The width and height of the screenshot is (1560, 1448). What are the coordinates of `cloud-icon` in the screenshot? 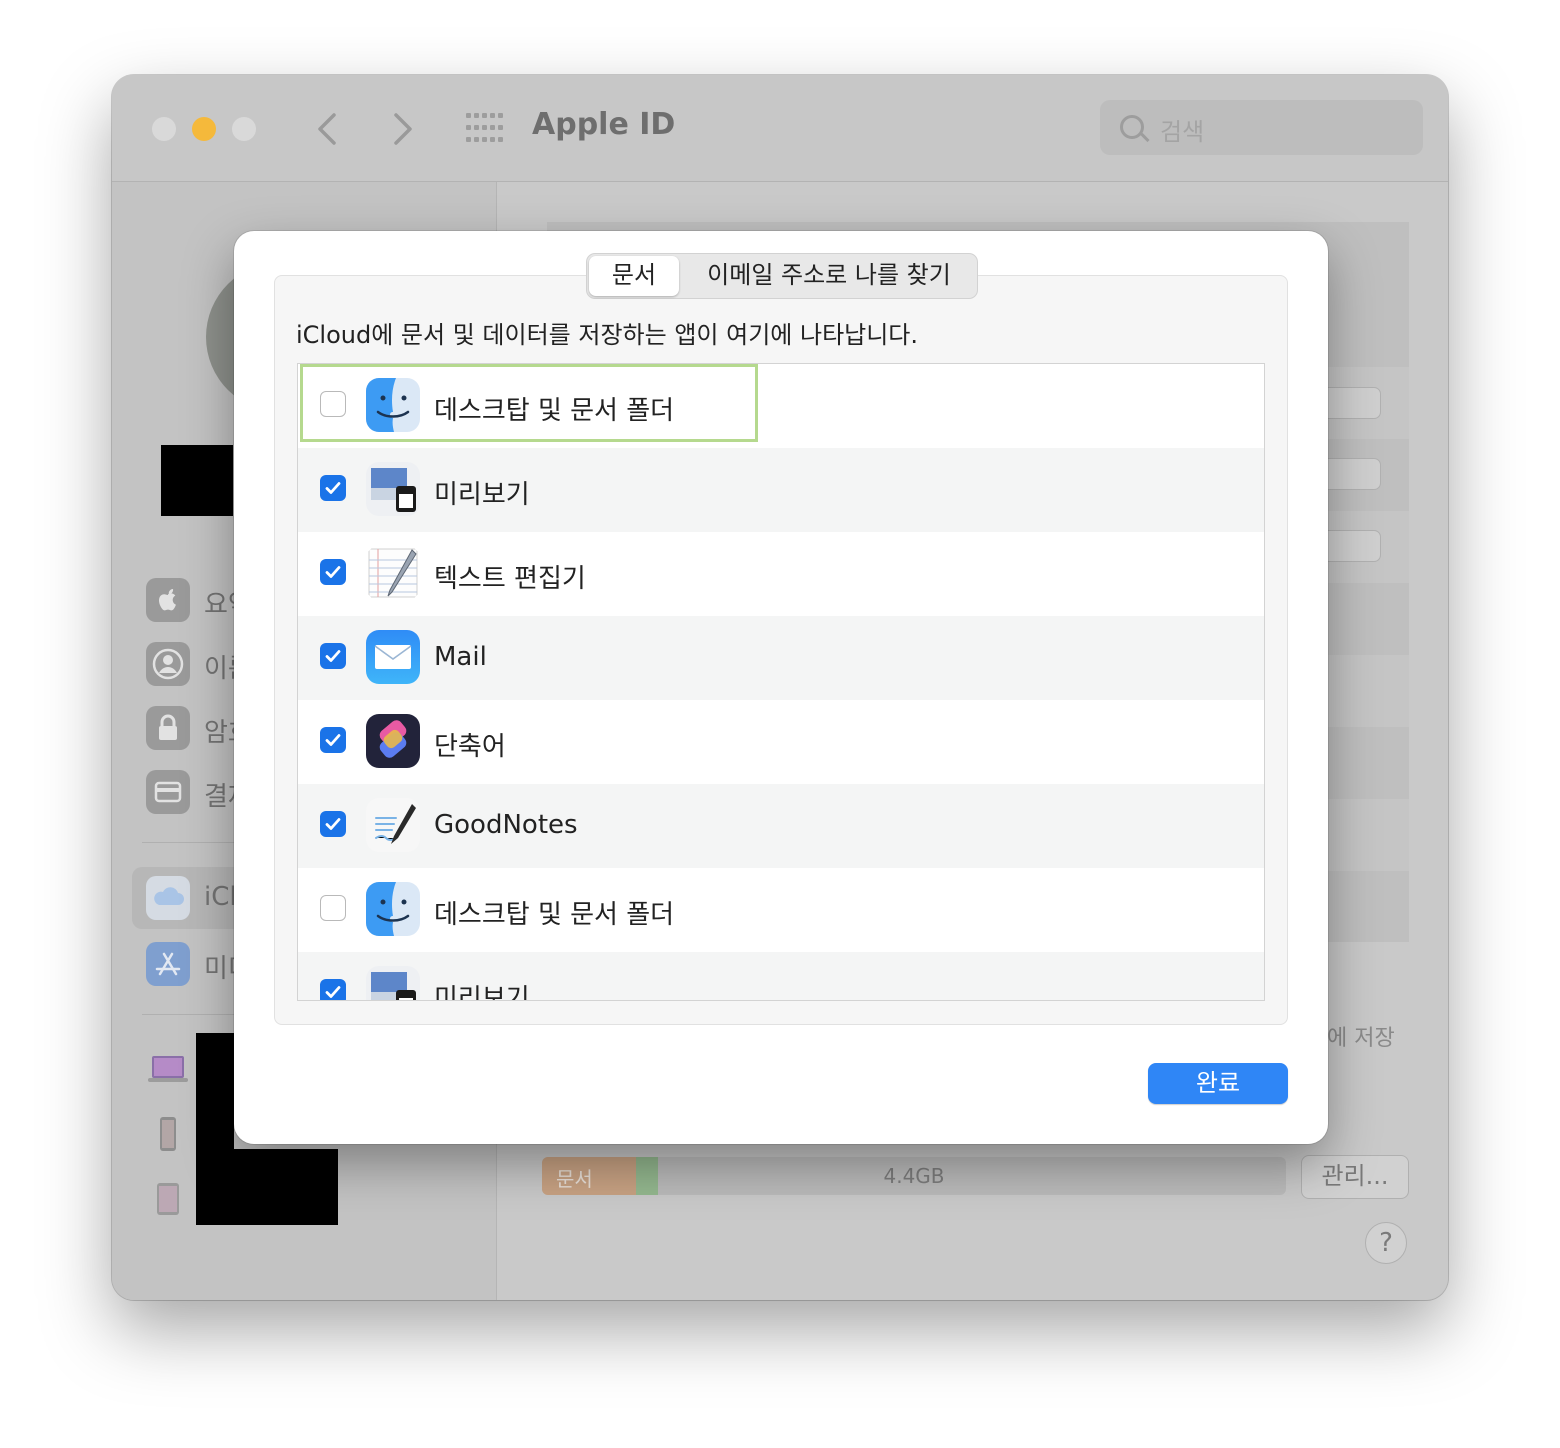 It's located at (168, 898).